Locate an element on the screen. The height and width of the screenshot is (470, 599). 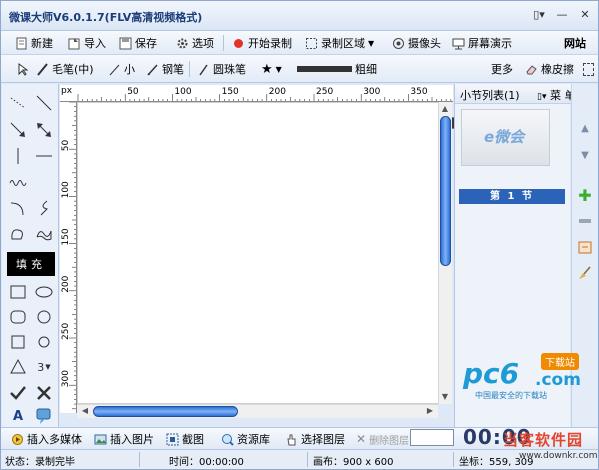
insert-image-button: 插入图片 is located at coordinates (124, 439).